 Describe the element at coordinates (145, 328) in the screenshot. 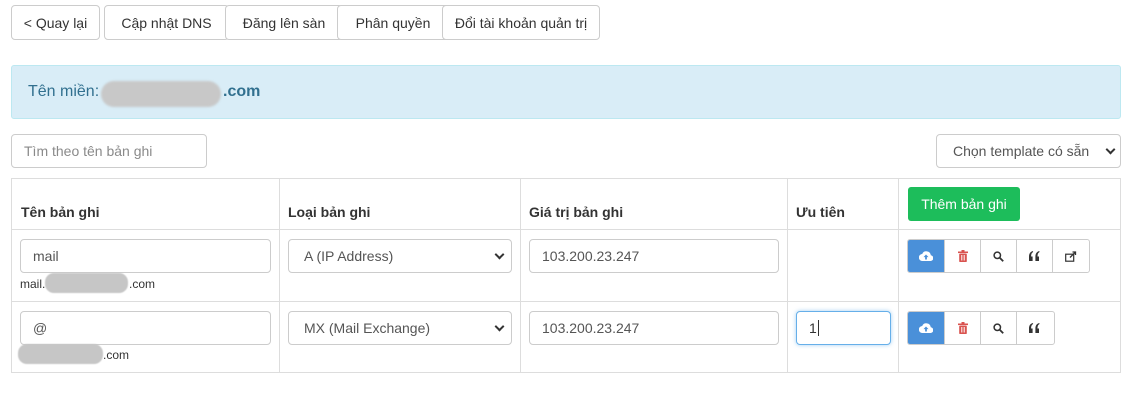

I see `record-name-input: @` at that location.